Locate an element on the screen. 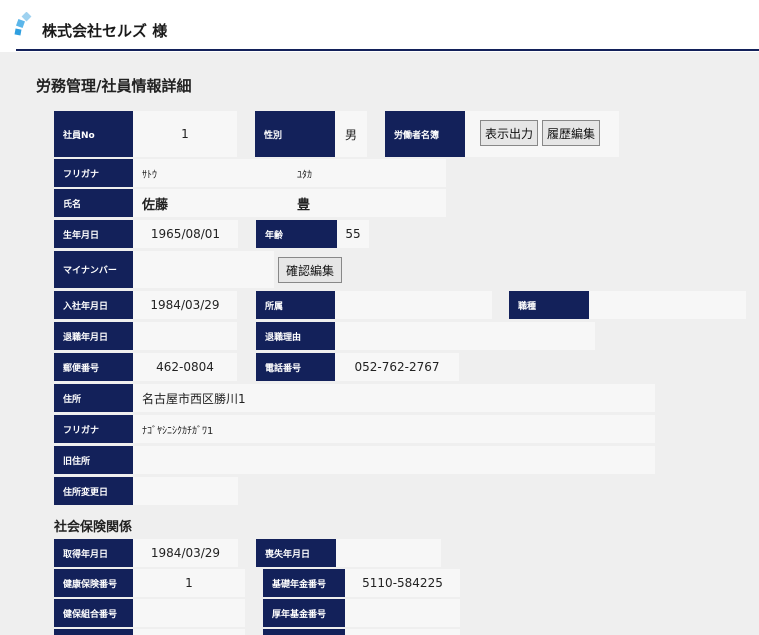 Image resolution: width=759 pixels, height=635 pixels. old-address-label: 旧住所 is located at coordinates (93, 460).